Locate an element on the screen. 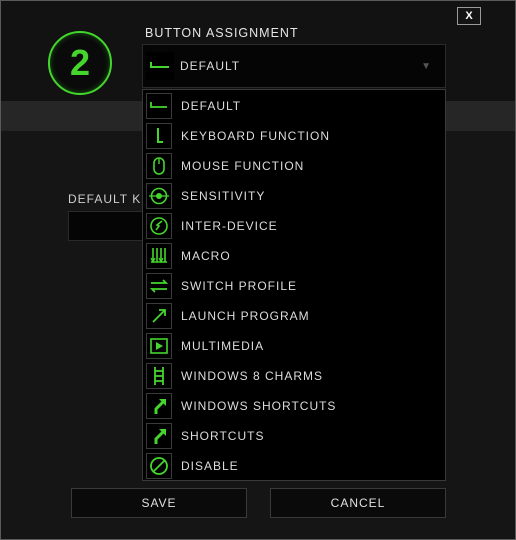 This screenshot has height=540, width=516. menu-item-label: MACRO is located at coordinates (206, 256).